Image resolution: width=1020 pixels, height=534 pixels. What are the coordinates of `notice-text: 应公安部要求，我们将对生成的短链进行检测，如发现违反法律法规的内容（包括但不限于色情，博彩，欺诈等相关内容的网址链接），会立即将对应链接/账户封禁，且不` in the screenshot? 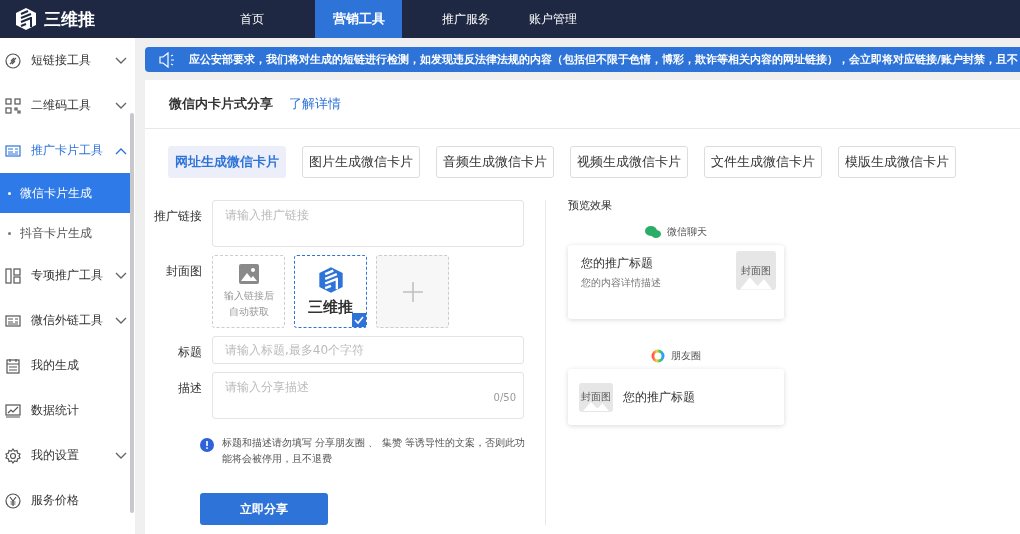 It's located at (603, 59).